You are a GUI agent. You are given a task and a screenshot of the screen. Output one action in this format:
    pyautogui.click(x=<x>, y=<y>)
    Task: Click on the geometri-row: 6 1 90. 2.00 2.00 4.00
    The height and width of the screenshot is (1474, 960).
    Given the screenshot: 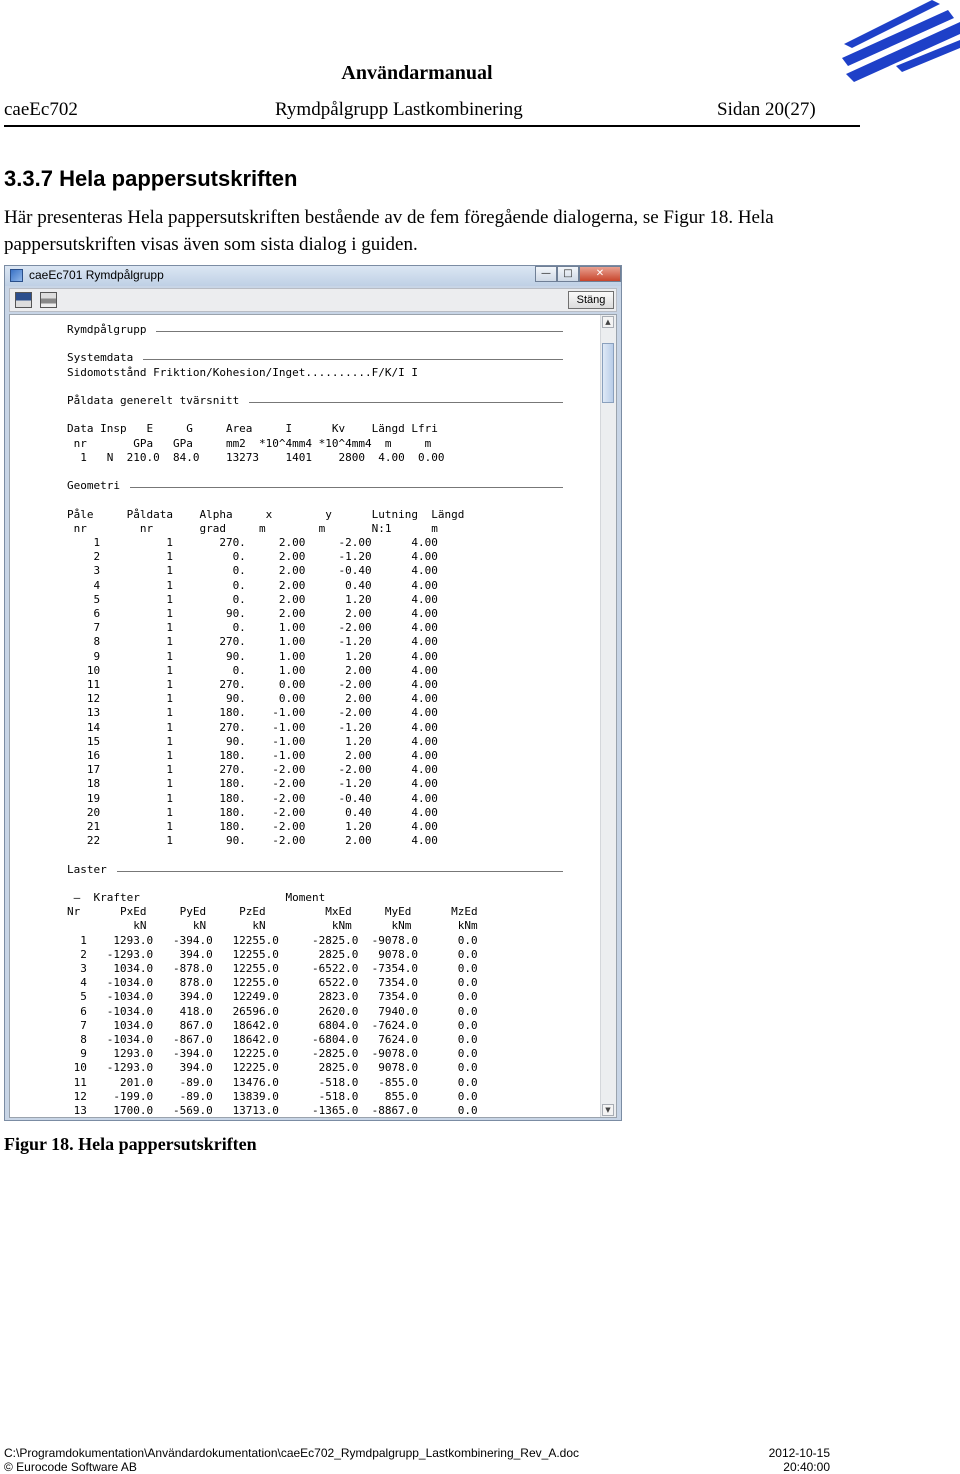 What is the action you would take?
    pyautogui.click(x=252, y=613)
    